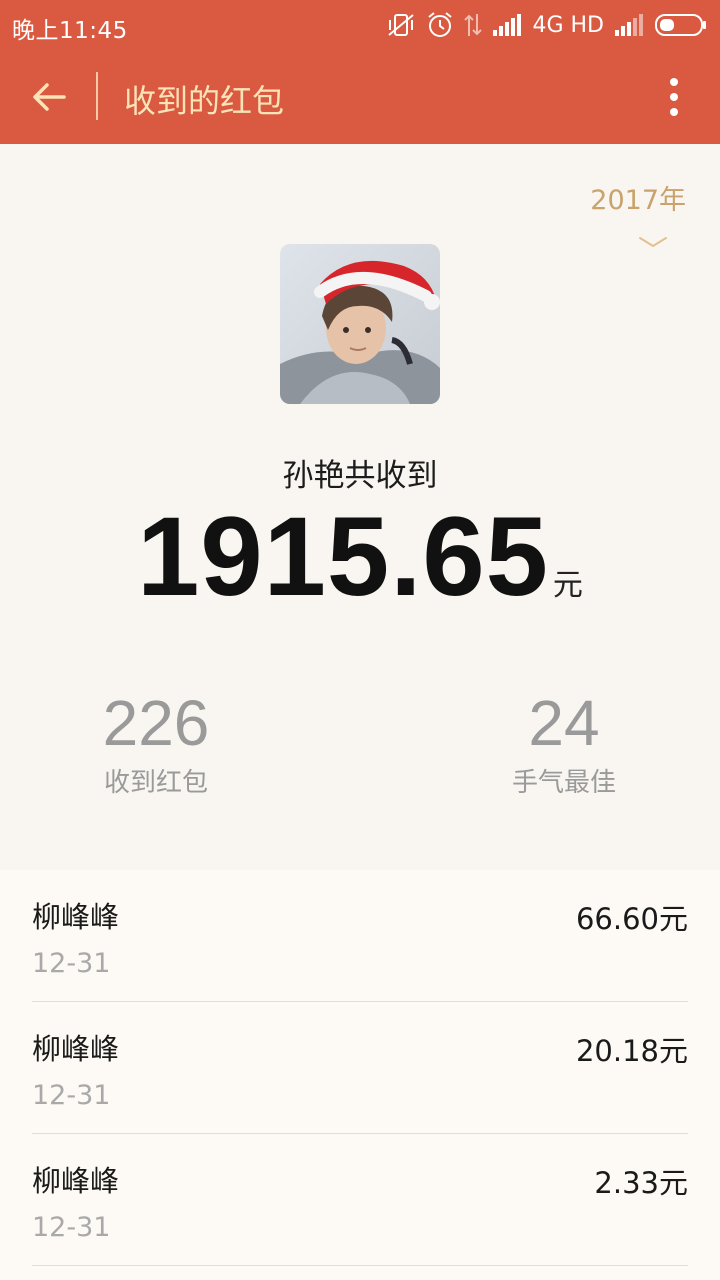  What do you see at coordinates (641, 1183) in the screenshot?
I see `record-amount: 2.33元` at bounding box center [641, 1183].